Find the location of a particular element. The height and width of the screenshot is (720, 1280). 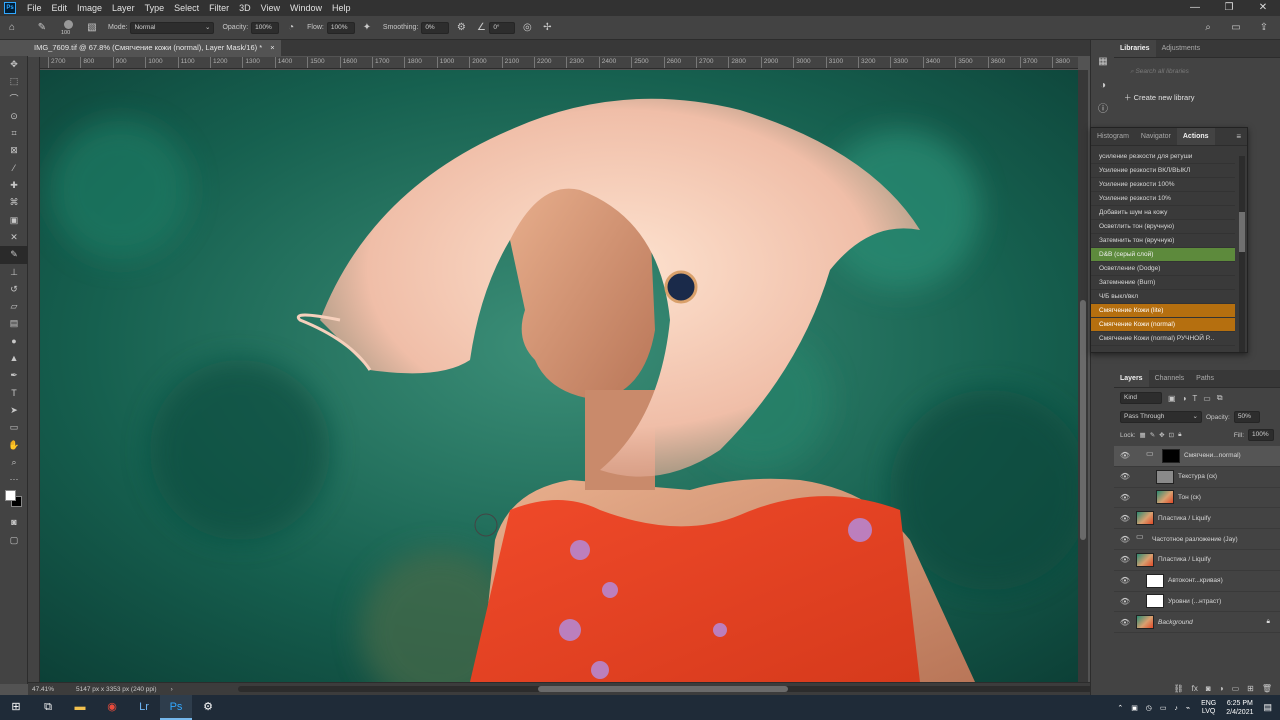

type-tool-icon: T is located at coordinates (14, 393).